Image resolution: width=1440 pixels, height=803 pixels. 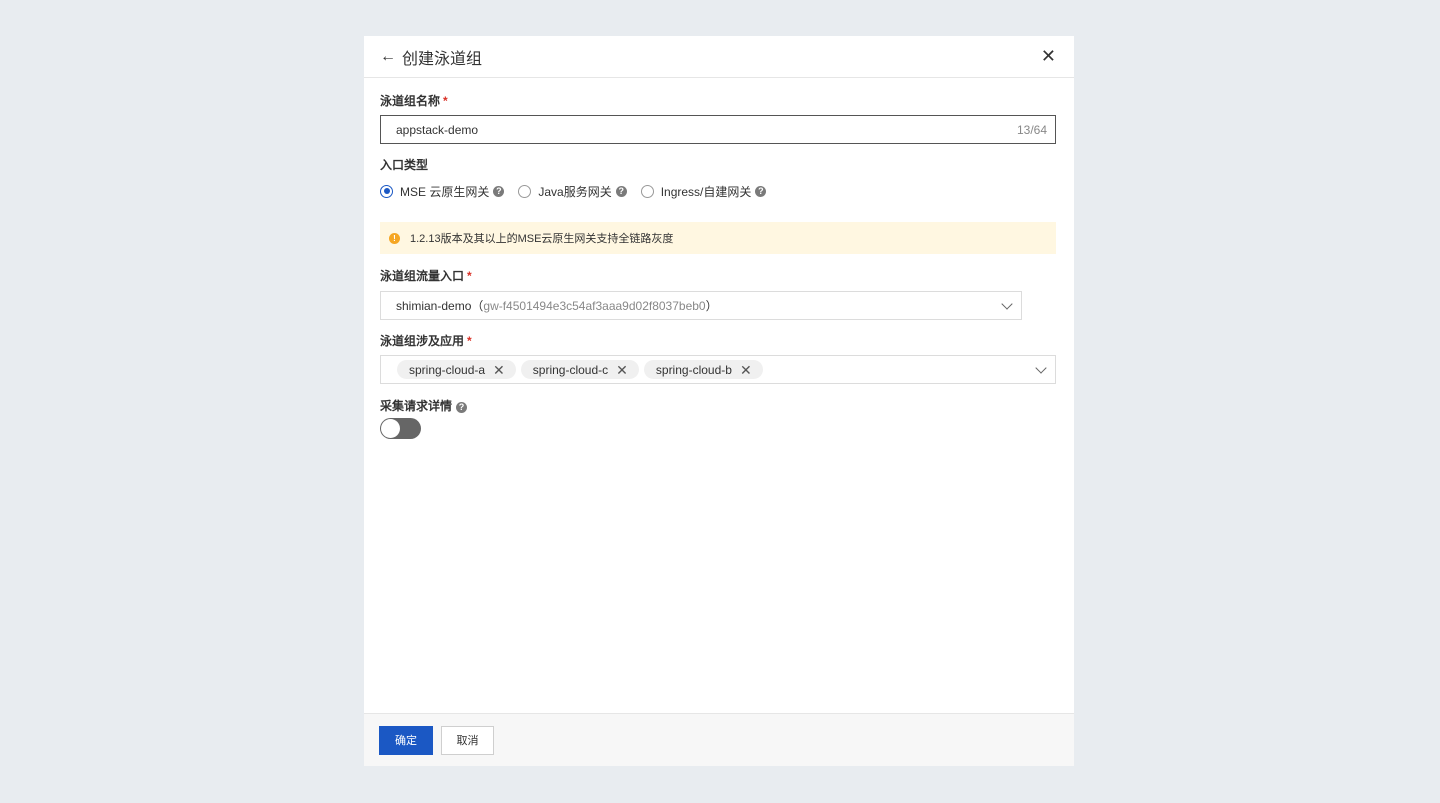 I want to click on toggle-knob, so click(x=390, y=428).